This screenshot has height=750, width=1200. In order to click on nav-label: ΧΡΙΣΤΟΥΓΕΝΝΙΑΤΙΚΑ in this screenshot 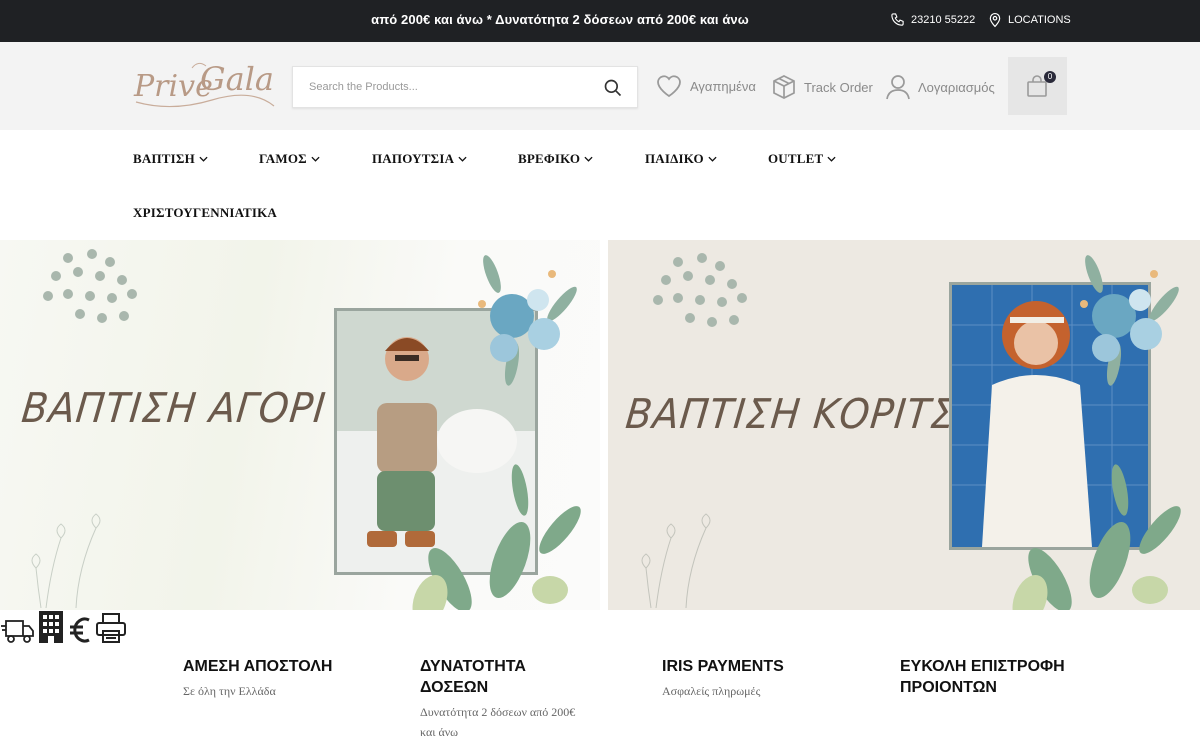, I will do `click(205, 212)`.